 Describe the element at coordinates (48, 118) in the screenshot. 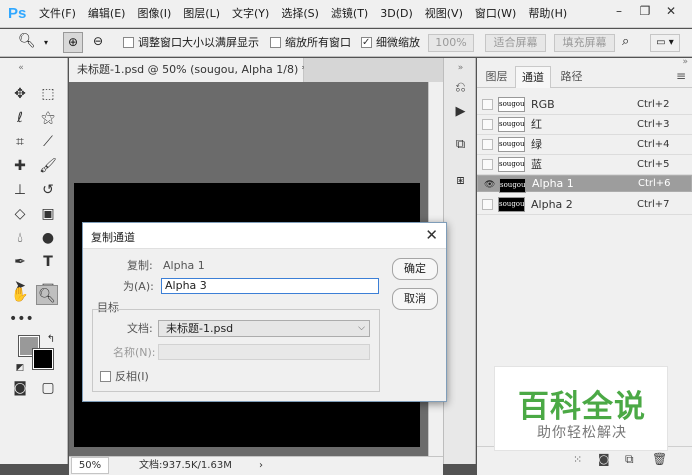

I see `magic-wand-tool-icon: ⚝` at that location.